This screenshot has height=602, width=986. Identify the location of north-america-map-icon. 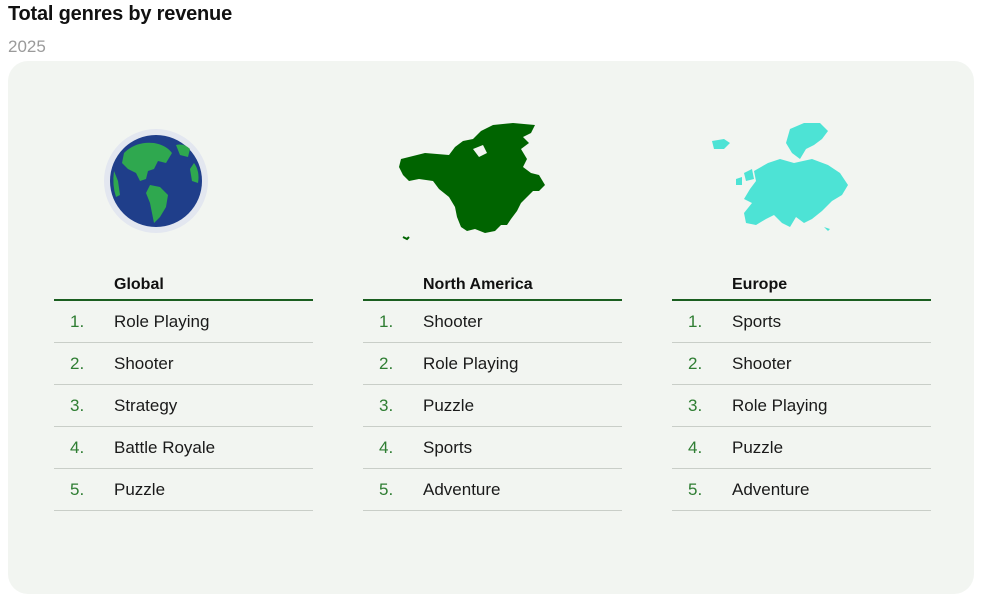
(472, 182).